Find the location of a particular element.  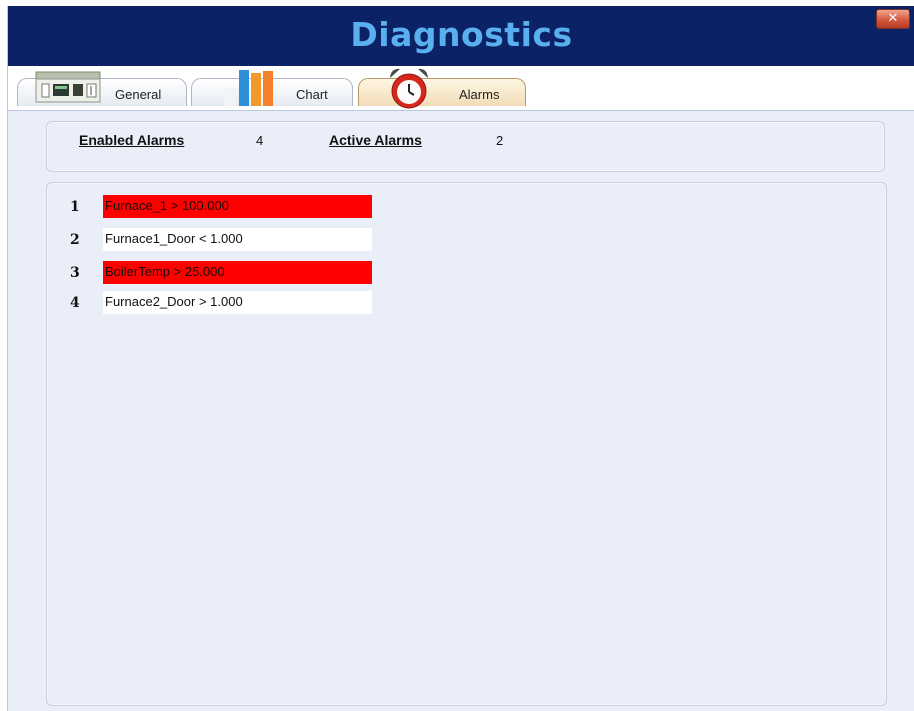

close-button: ✕ is located at coordinates (893, 19).